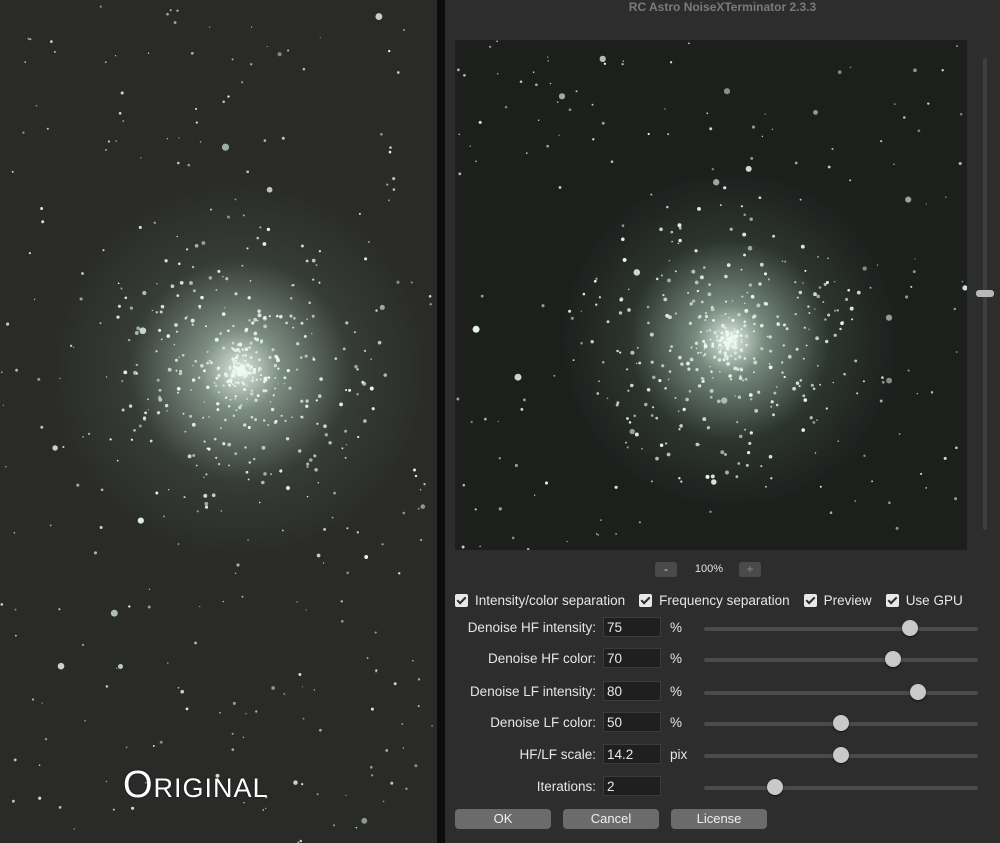 This screenshot has width=1000, height=843. What do you see at coordinates (550, 600) in the screenshot?
I see `option-label: Intensity/color separation` at bounding box center [550, 600].